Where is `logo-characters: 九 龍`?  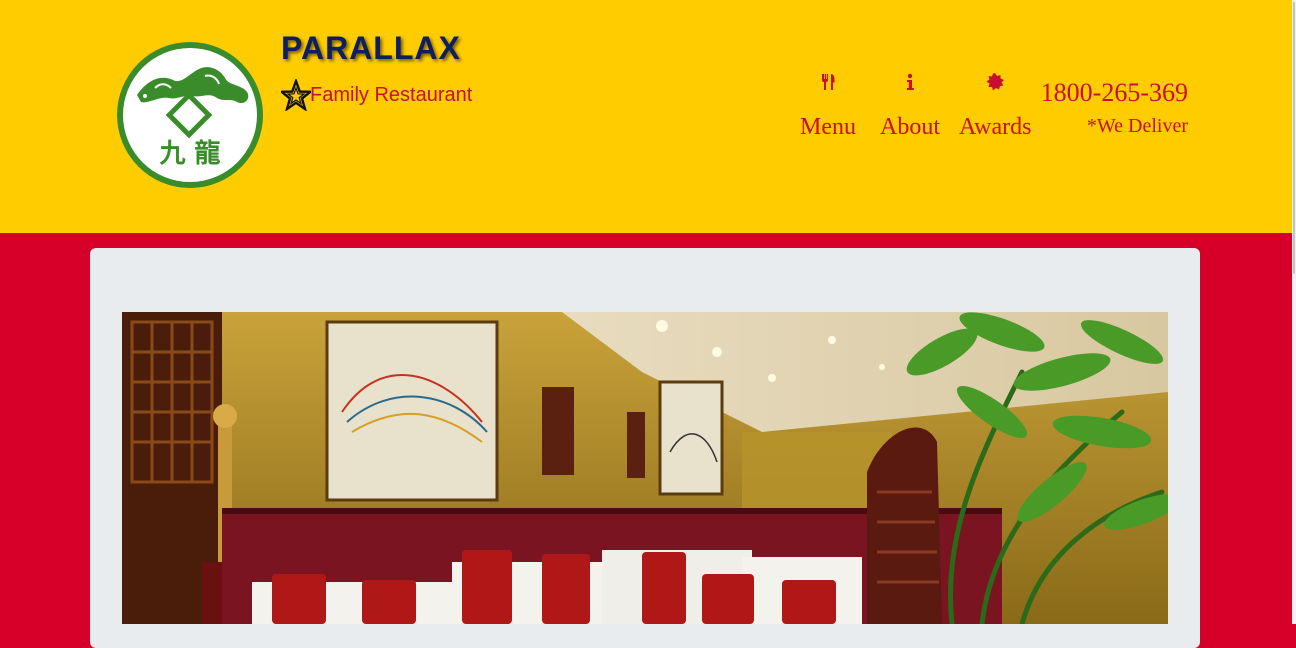
logo-characters: 九 龍 is located at coordinates (189, 153).